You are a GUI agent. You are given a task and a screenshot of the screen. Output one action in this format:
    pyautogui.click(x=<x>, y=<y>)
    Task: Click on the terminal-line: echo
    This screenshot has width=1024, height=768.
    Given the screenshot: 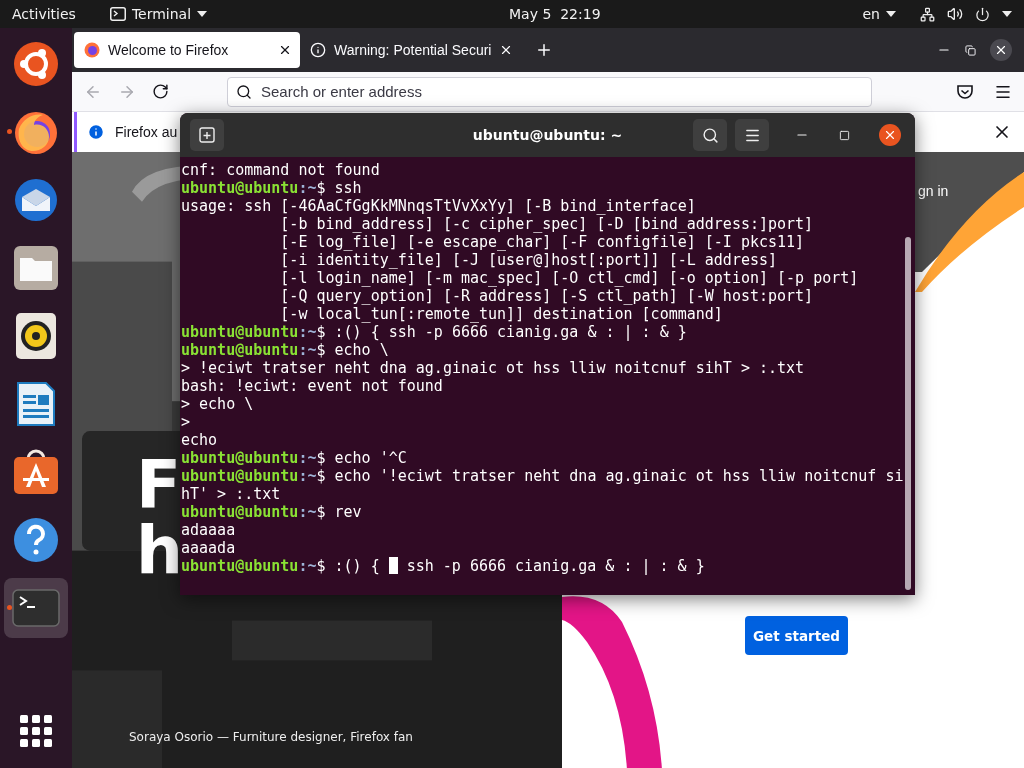 What is the action you would take?
    pyautogui.click(x=200, y=440)
    